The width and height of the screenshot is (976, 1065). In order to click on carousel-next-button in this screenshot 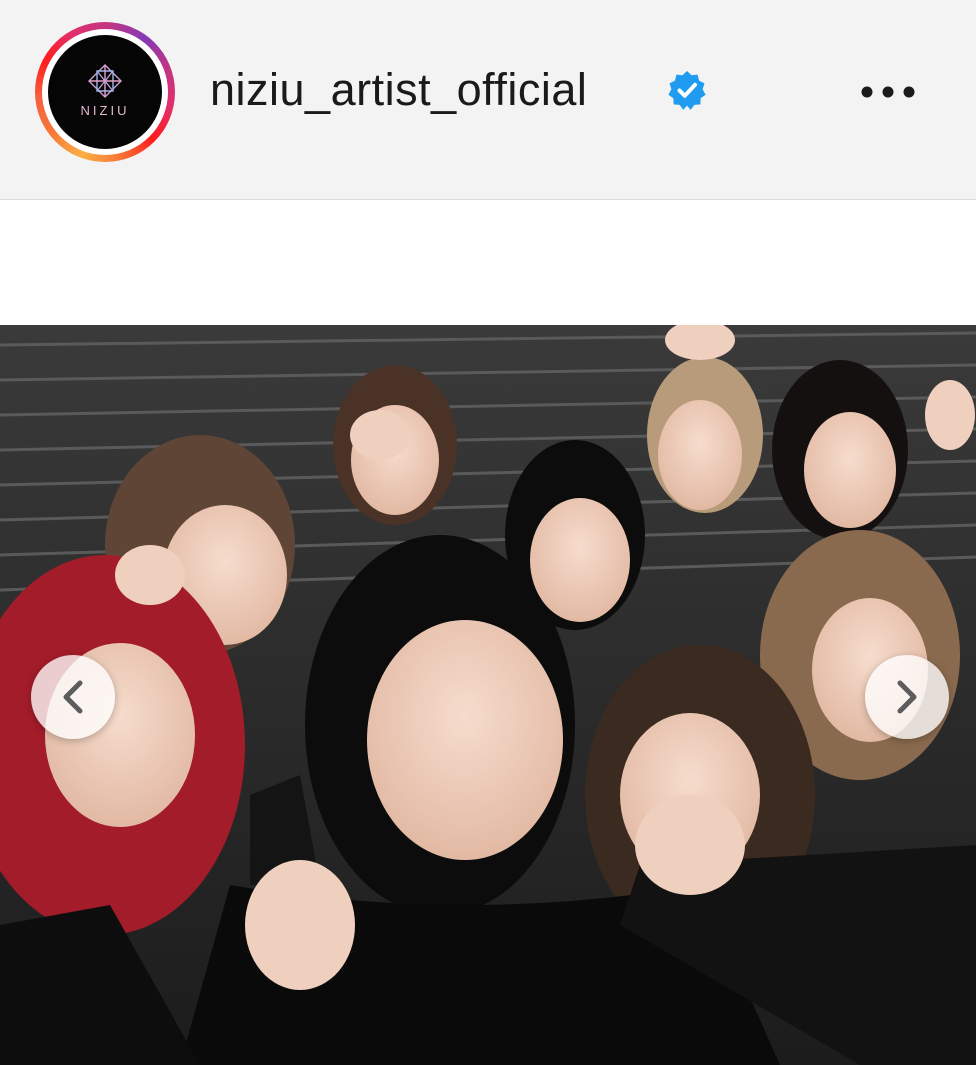, I will do `click(907, 697)`.